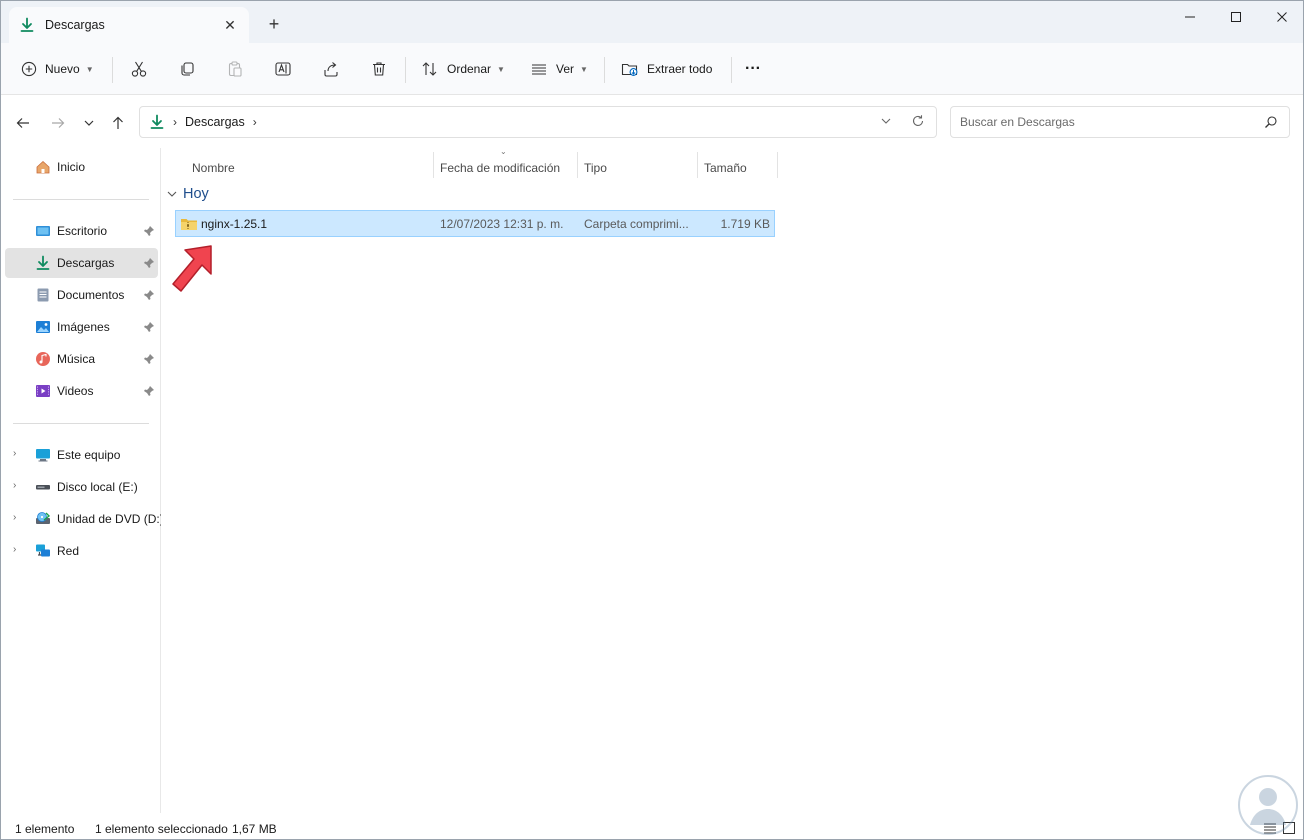 Image resolution: width=1304 pixels, height=840 pixels. I want to click on search-input, so click(1102, 122).